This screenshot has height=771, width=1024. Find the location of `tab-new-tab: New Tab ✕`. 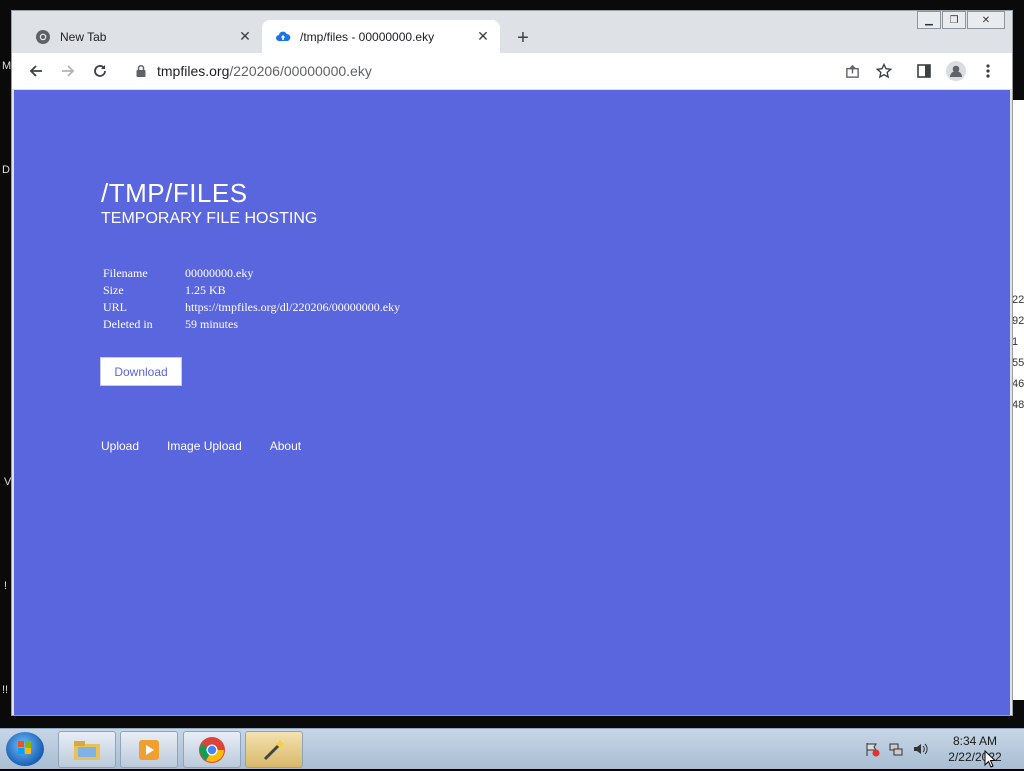

tab-new-tab: New Tab ✕ is located at coordinates (142, 36).